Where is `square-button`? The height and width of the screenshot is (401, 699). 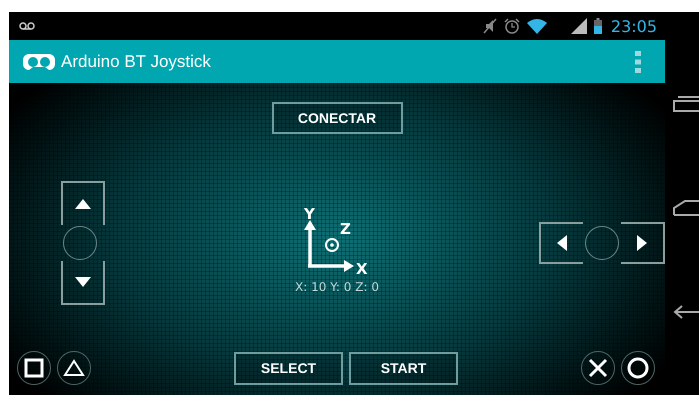 square-button is located at coordinates (34, 368).